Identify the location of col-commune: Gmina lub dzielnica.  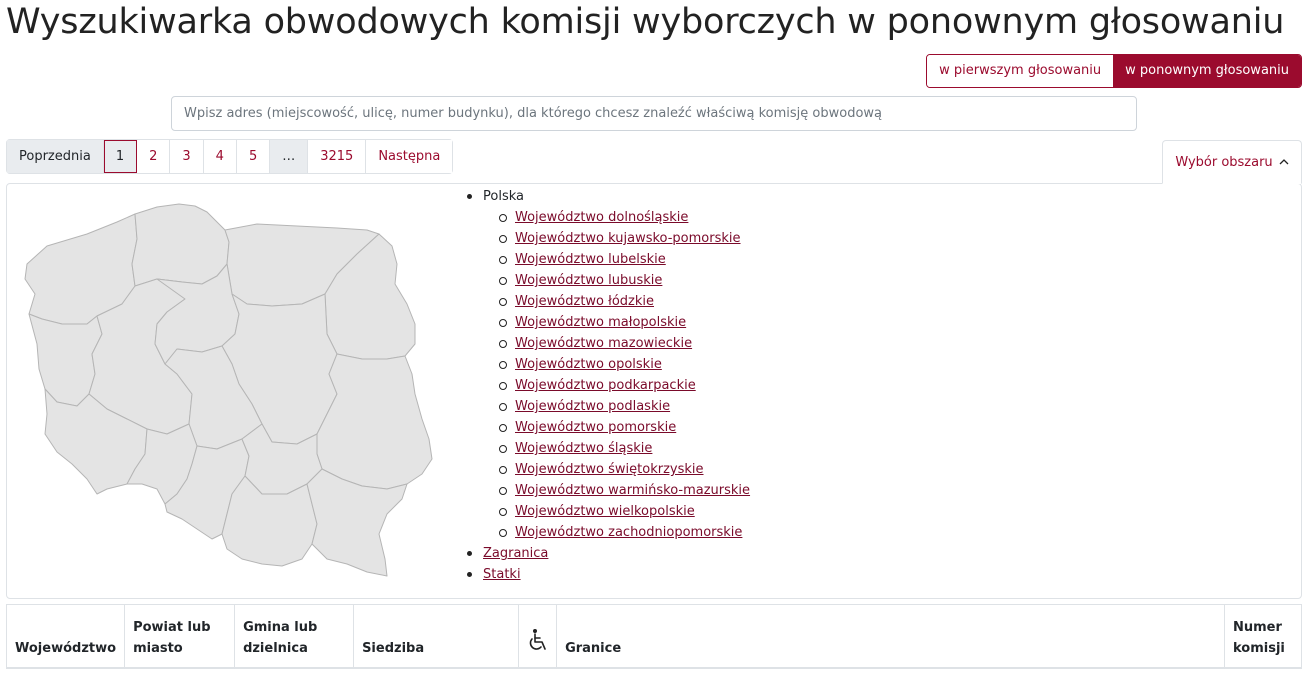
(294, 636).